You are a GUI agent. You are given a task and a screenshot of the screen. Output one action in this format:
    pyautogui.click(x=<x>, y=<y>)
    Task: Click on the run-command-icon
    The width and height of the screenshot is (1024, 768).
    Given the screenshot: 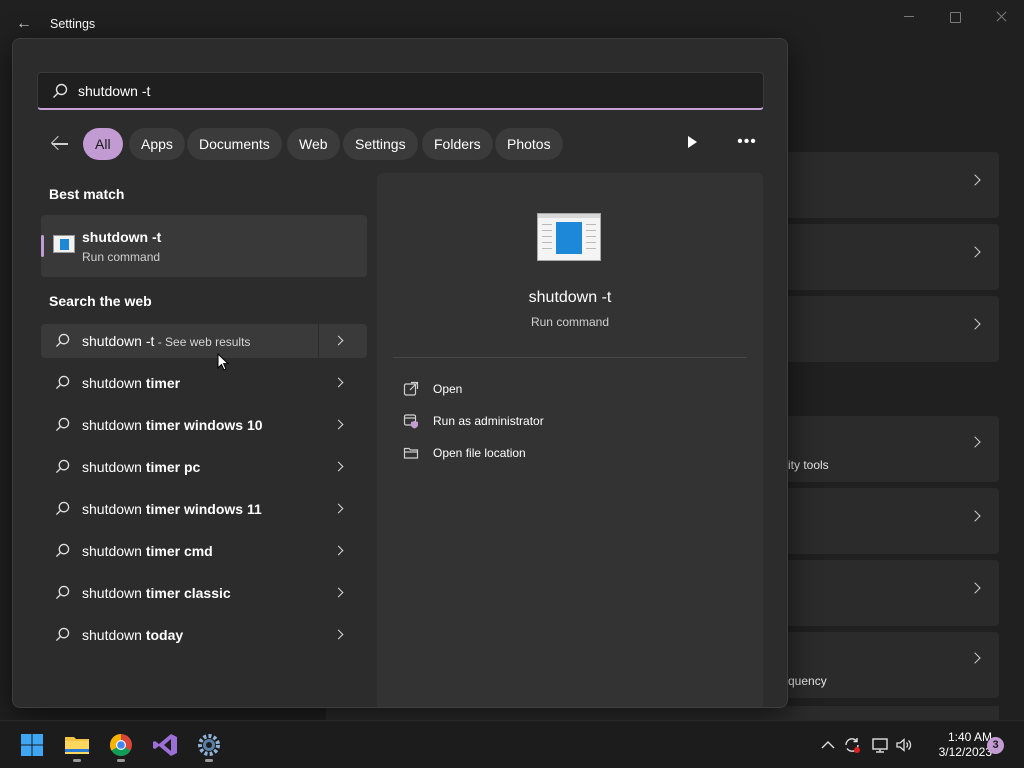 What is the action you would take?
    pyautogui.click(x=64, y=244)
    